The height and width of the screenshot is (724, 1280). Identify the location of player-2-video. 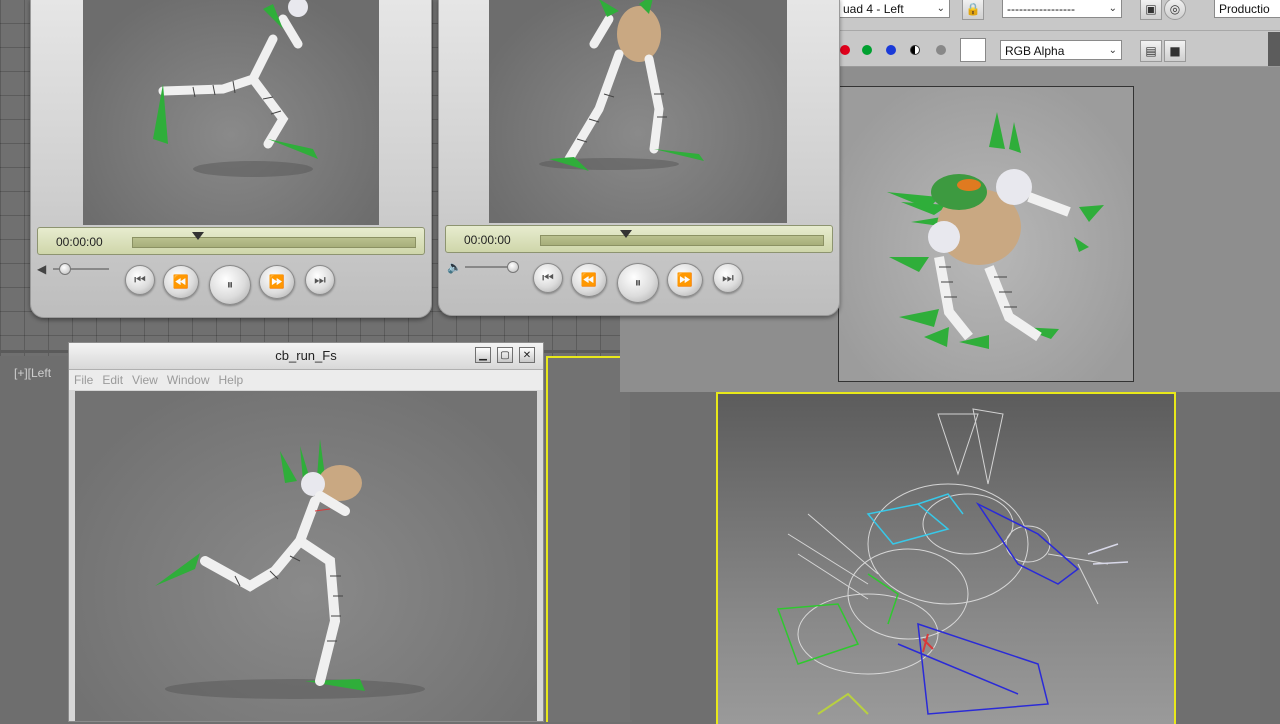
(638, 111).